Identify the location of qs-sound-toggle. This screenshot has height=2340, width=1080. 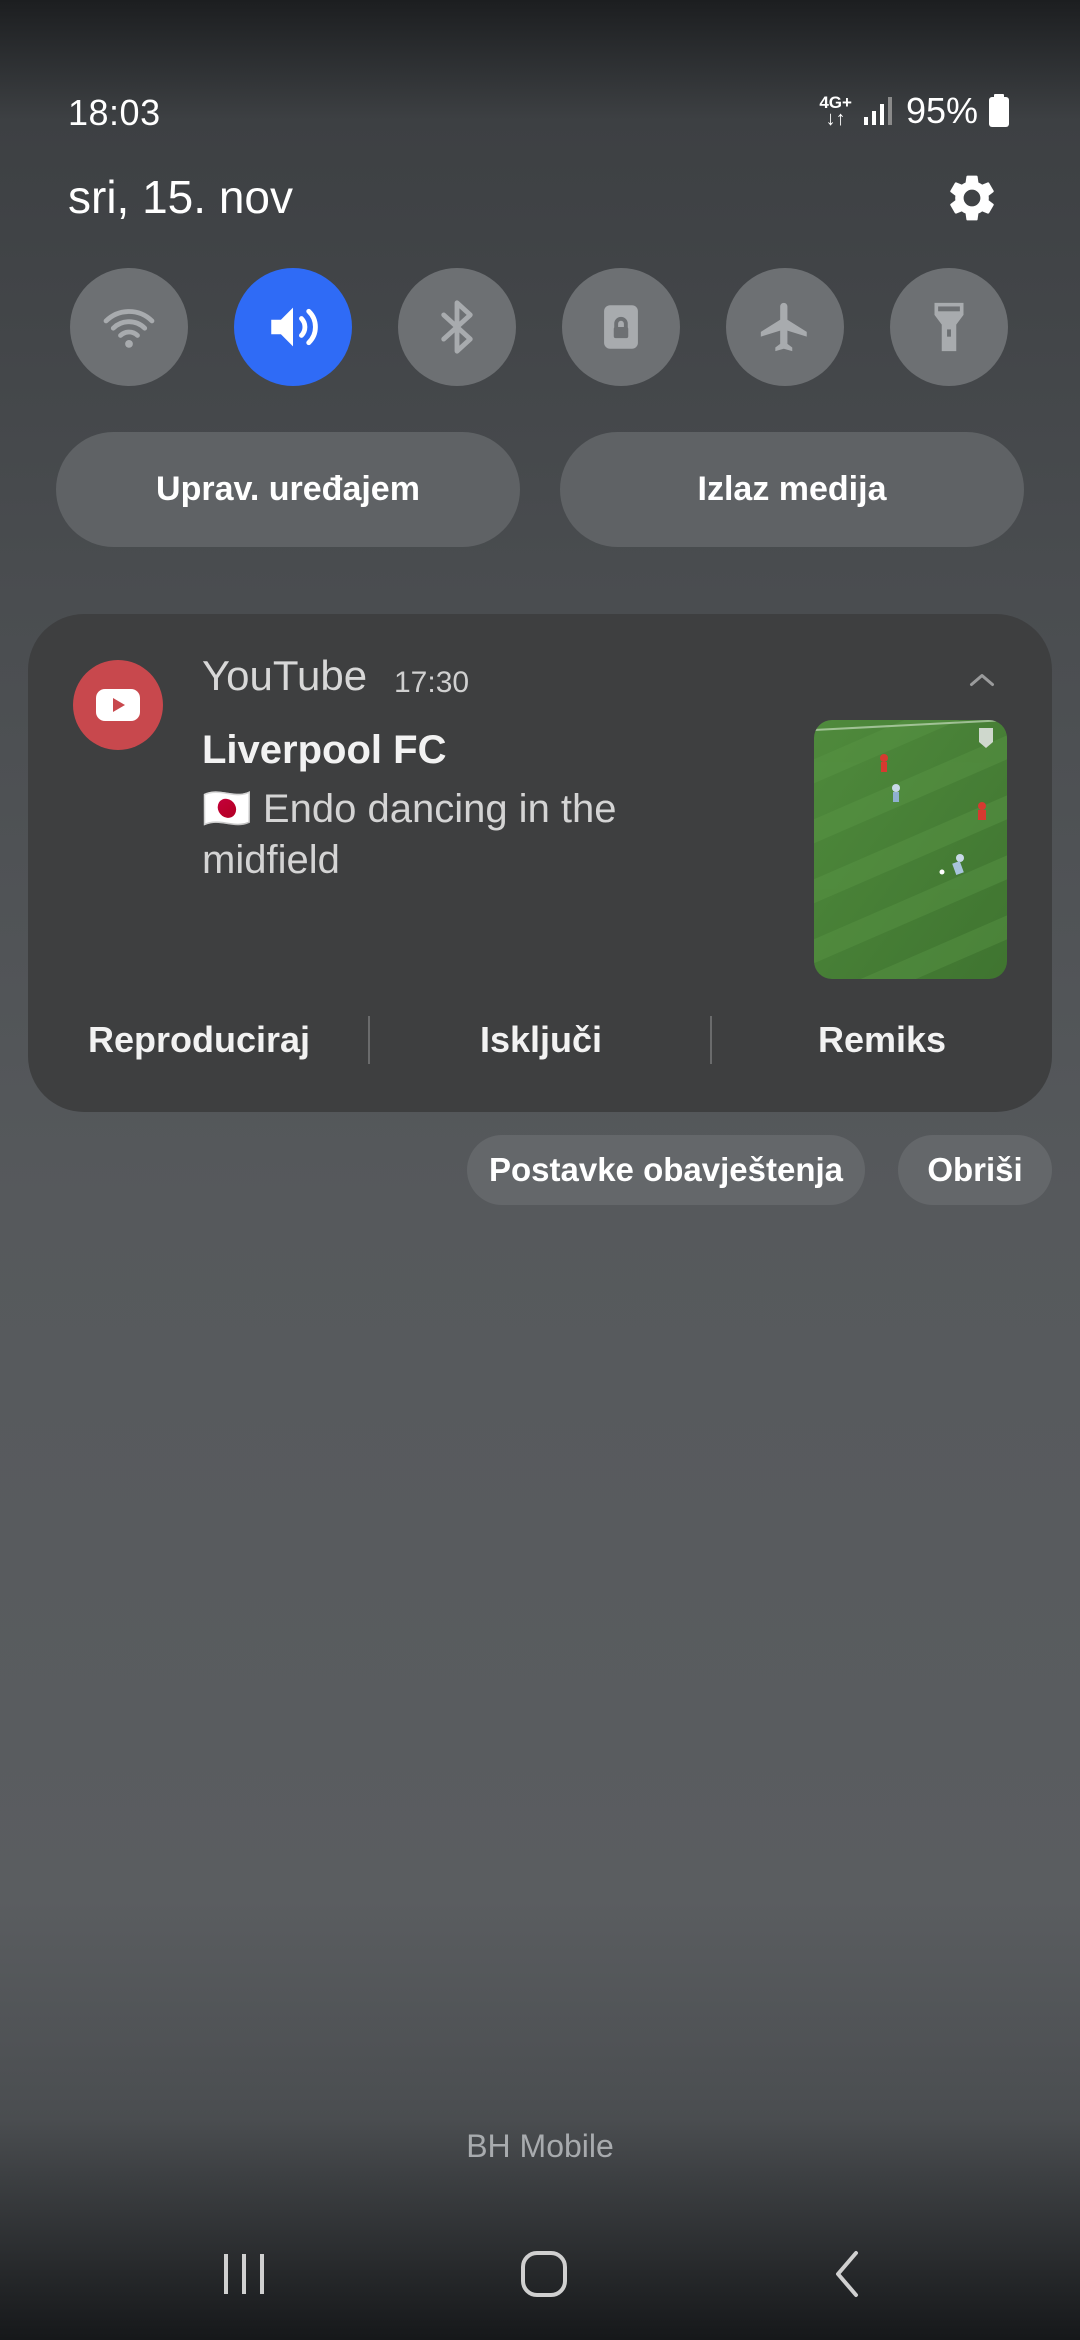
(293, 327).